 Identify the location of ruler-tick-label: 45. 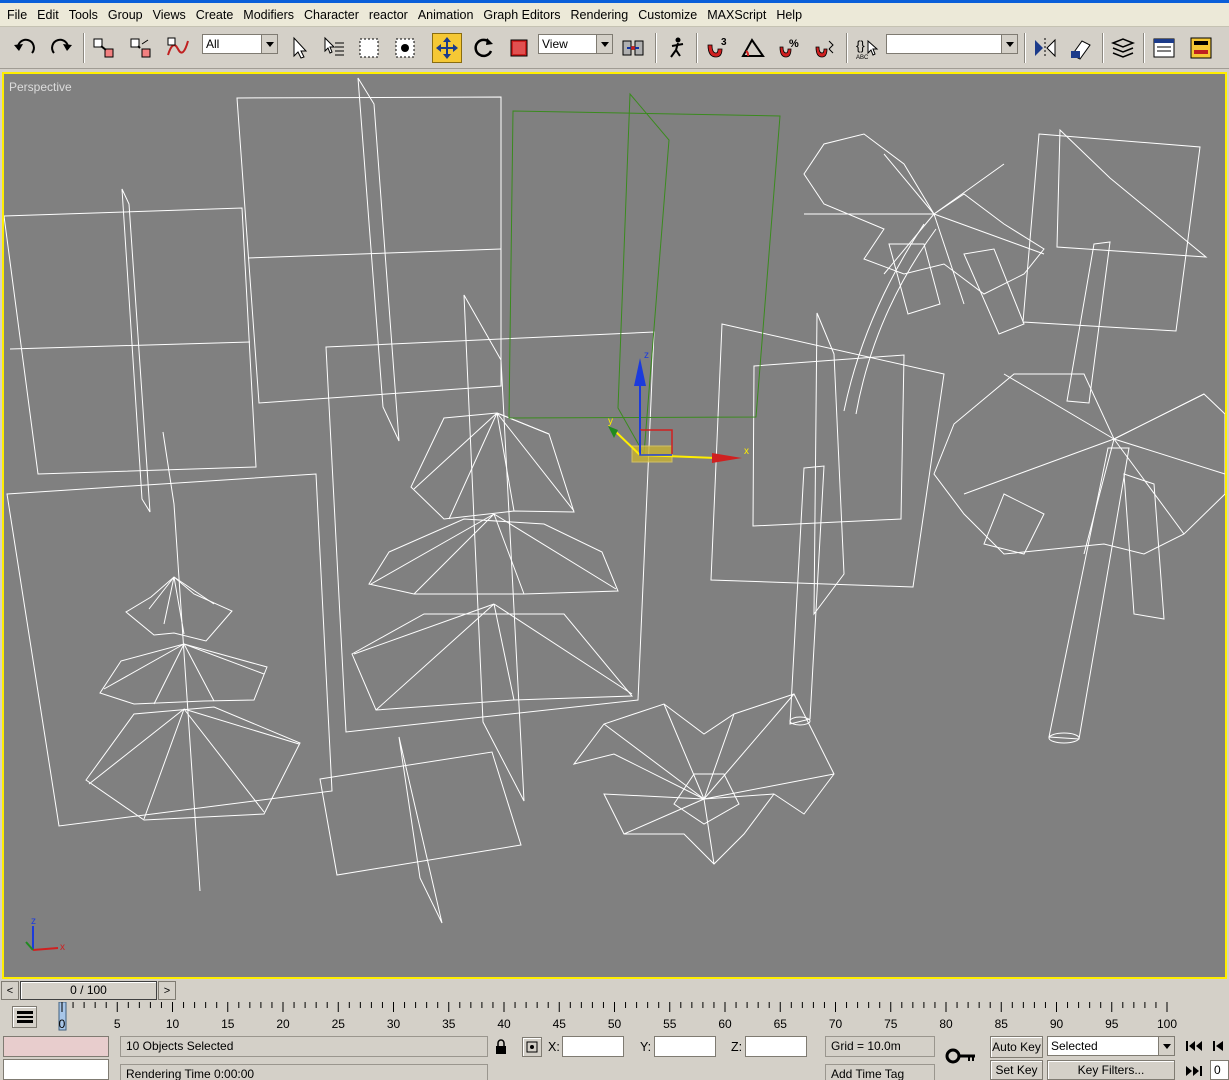
(560, 1024).